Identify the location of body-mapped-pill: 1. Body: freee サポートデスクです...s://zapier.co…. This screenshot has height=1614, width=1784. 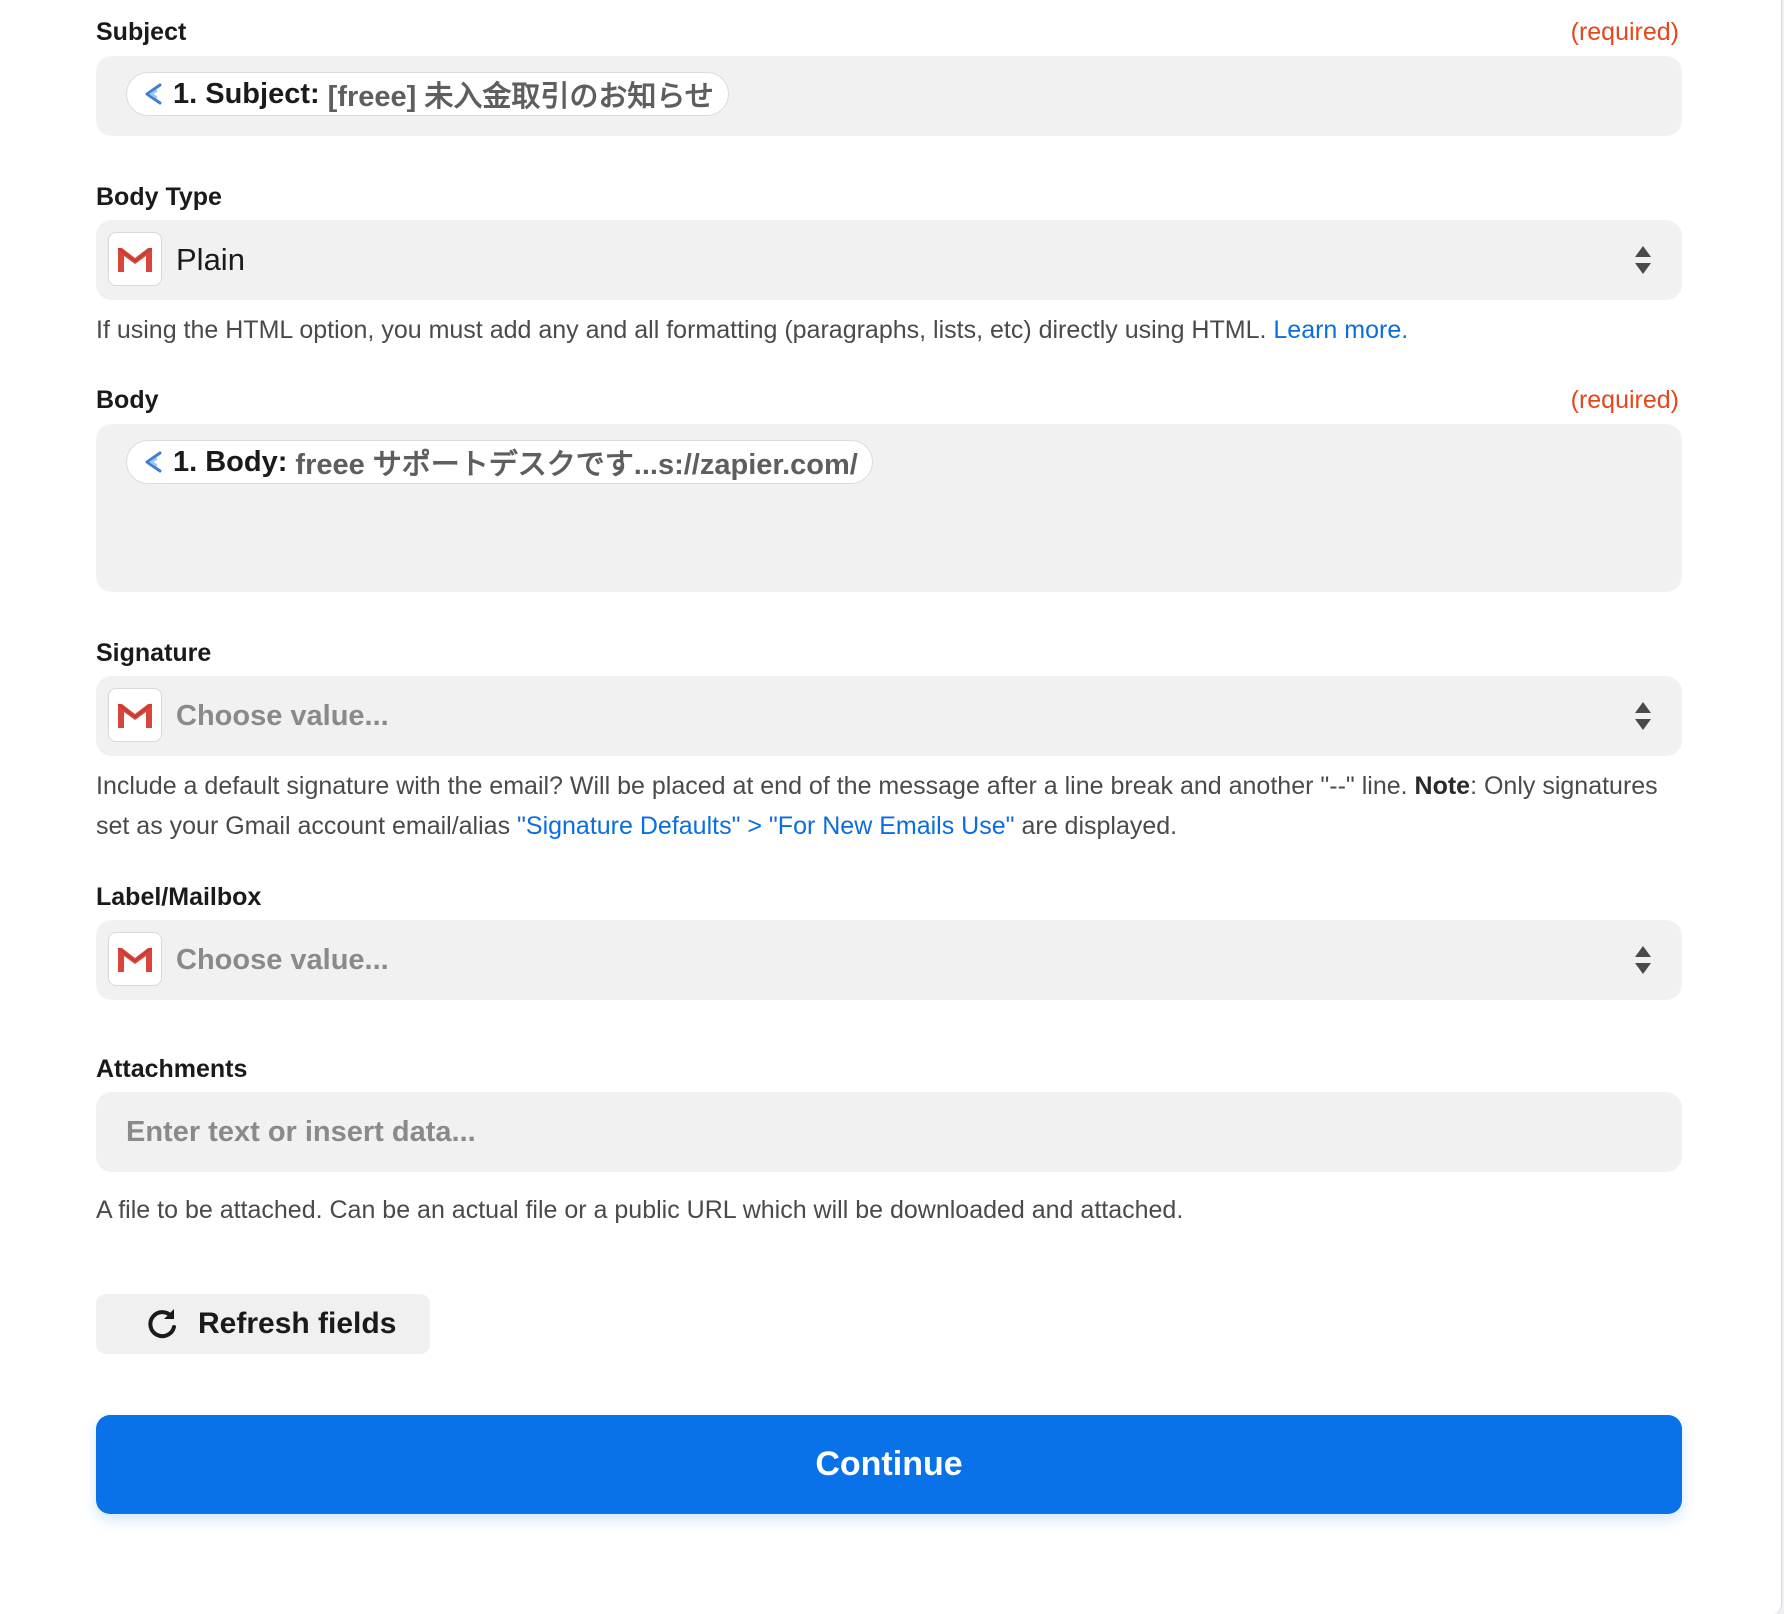
(499, 462).